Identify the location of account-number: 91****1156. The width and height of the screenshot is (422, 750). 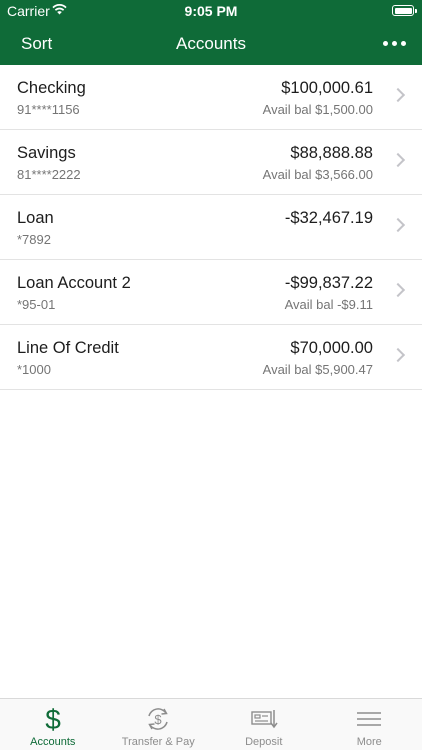
(48, 109).